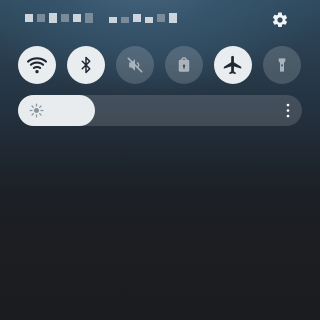 The image size is (320, 320). I want to click on bluetooth-icon, so click(86, 65).